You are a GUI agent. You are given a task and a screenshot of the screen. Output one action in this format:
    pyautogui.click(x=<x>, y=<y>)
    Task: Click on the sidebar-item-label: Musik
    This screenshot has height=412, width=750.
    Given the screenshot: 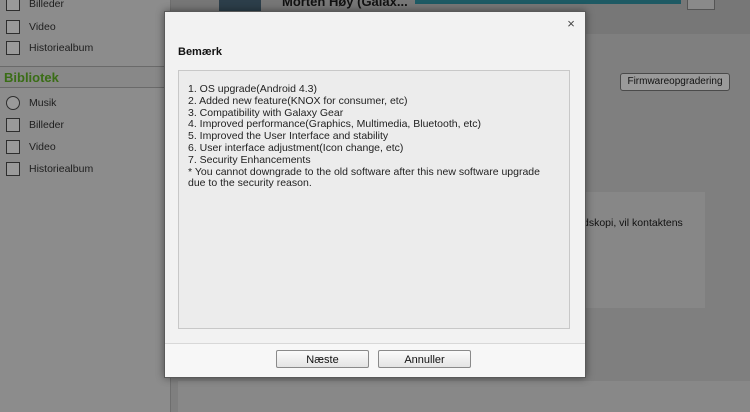 What is the action you would take?
    pyautogui.click(x=43, y=103)
    